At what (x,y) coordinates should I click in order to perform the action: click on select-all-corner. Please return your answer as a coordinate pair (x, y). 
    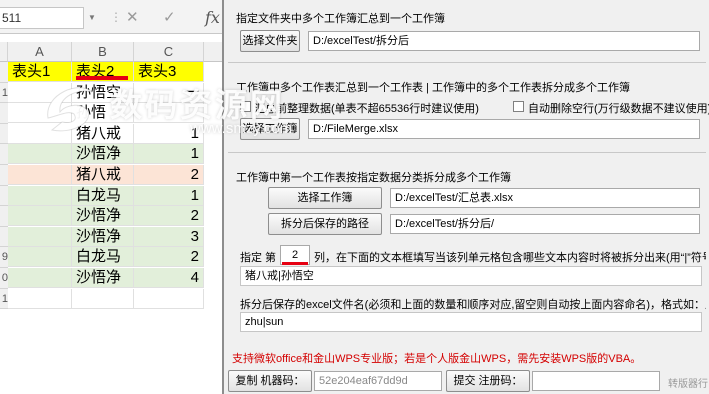
    Looking at the image, I should click on (4, 52).